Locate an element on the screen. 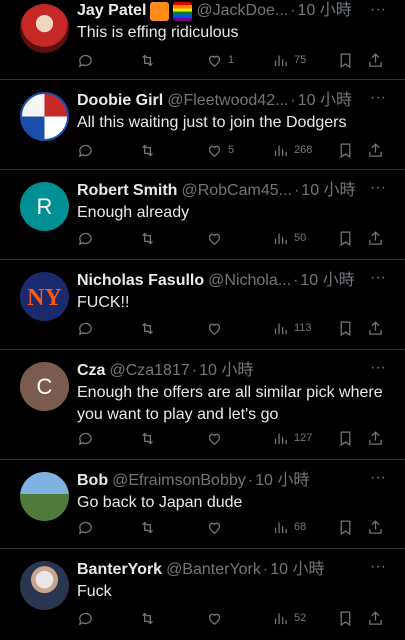 The image size is (405, 640). avatar: R is located at coordinates (44, 206).